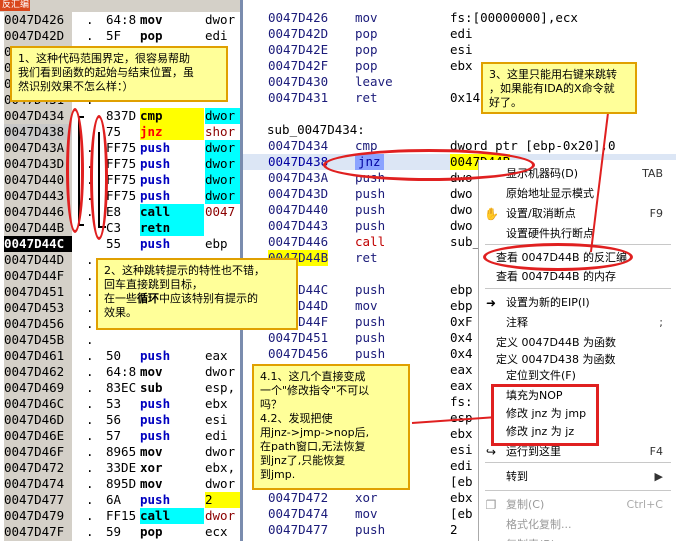 The image size is (676, 541). I want to click on left-disasm-row: 0047D44C 55 push ebp, so click(120, 244).